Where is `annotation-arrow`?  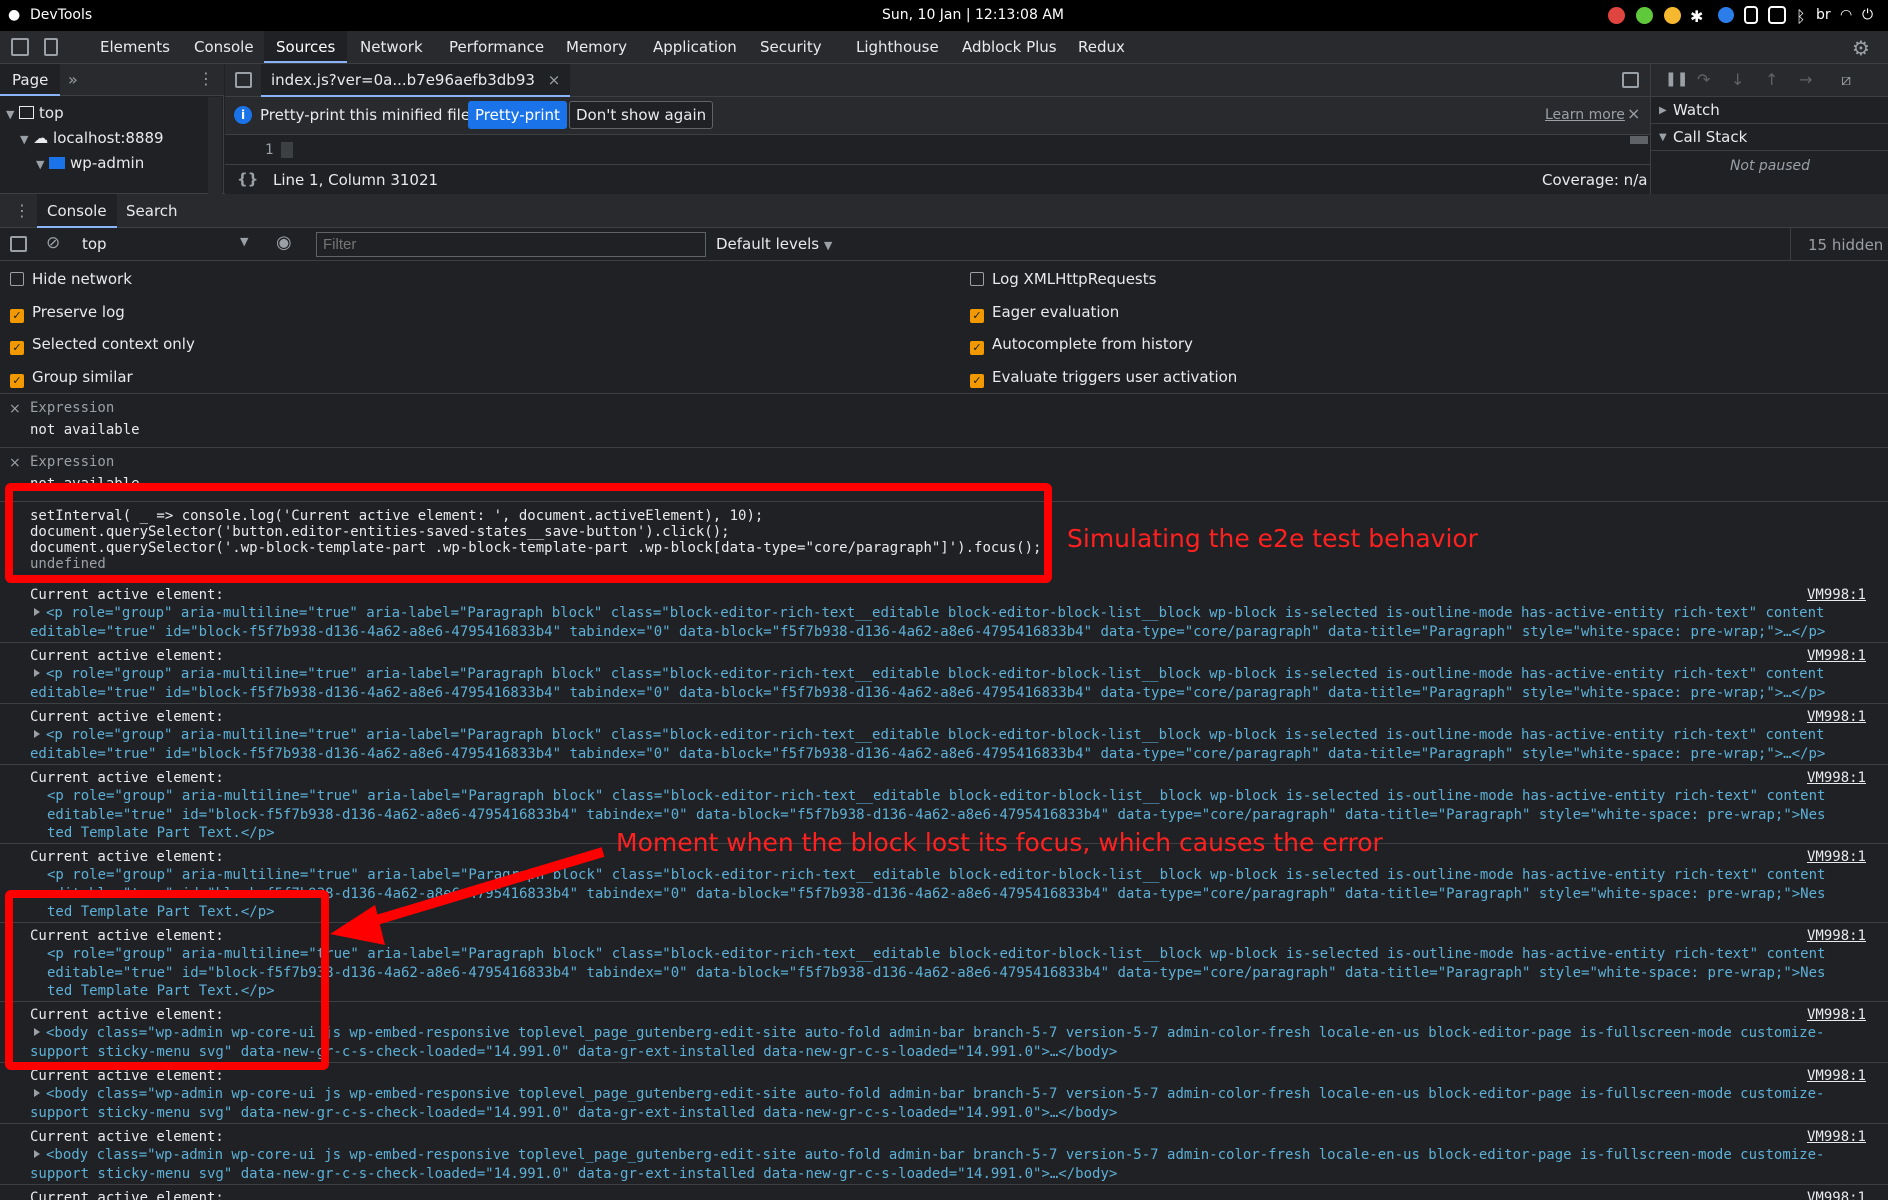 annotation-arrow is located at coordinates (467, 896).